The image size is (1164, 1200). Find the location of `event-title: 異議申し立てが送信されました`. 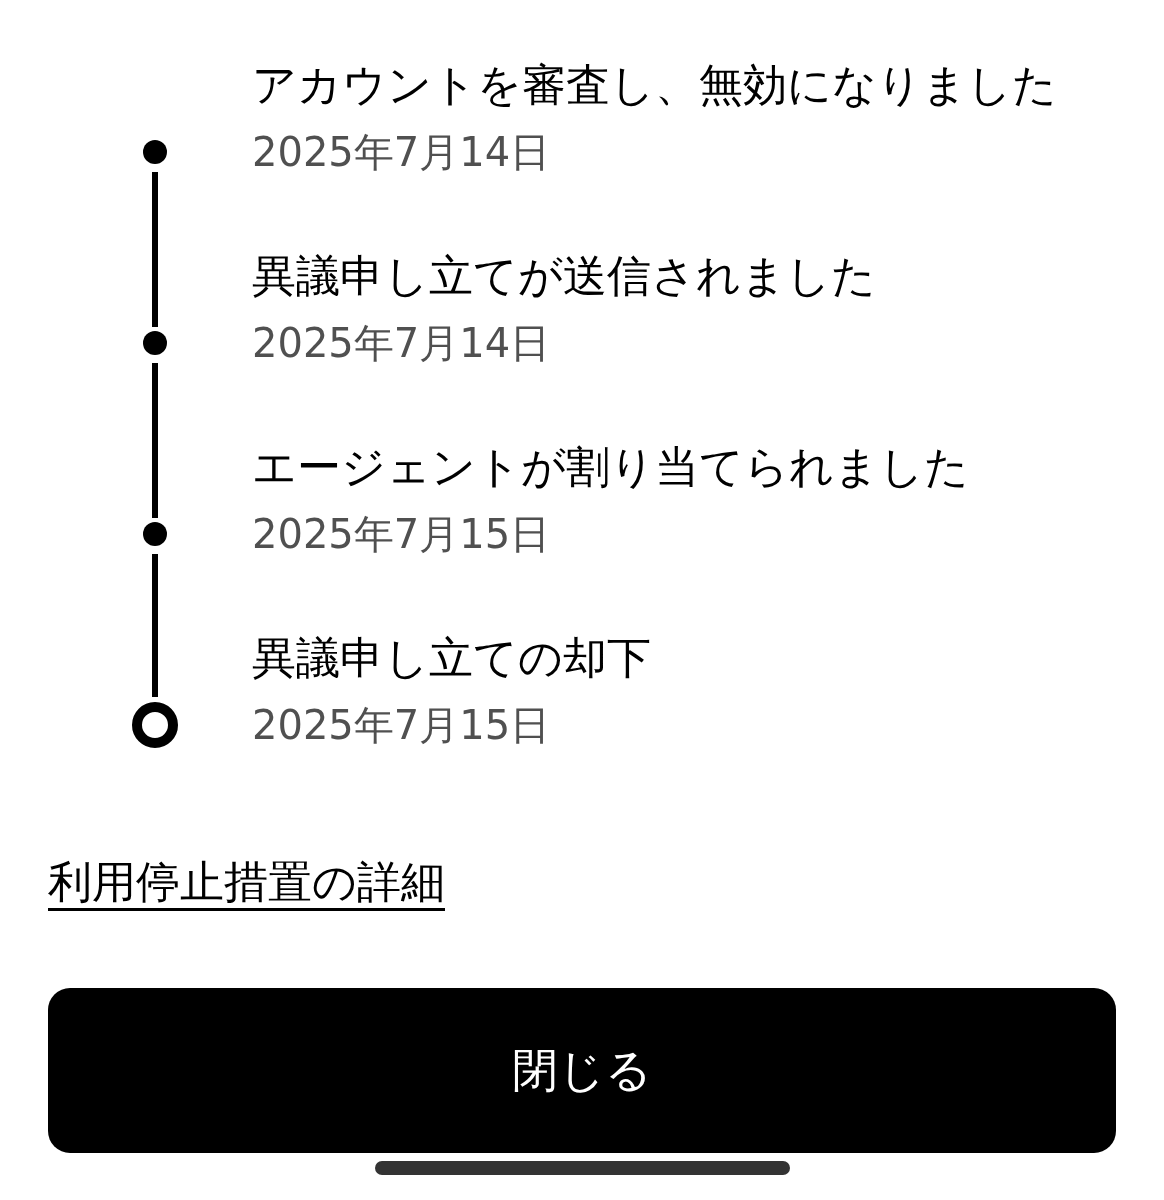

event-title: 異議申し立てが送信されました is located at coordinates (564, 276).